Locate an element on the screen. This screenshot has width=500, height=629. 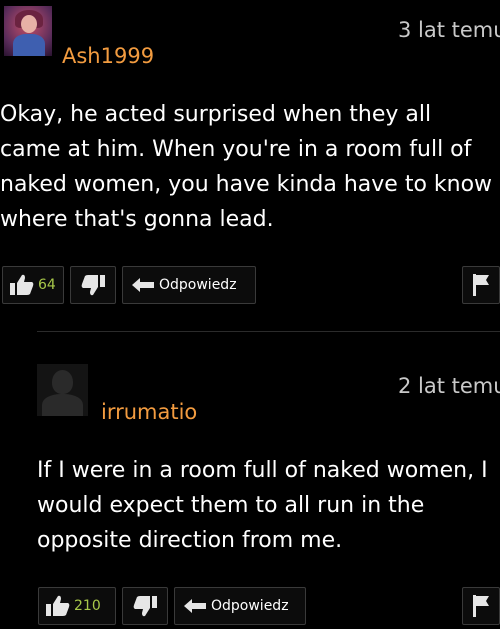
thumbs-down-icon is located at coordinates (145, 606).